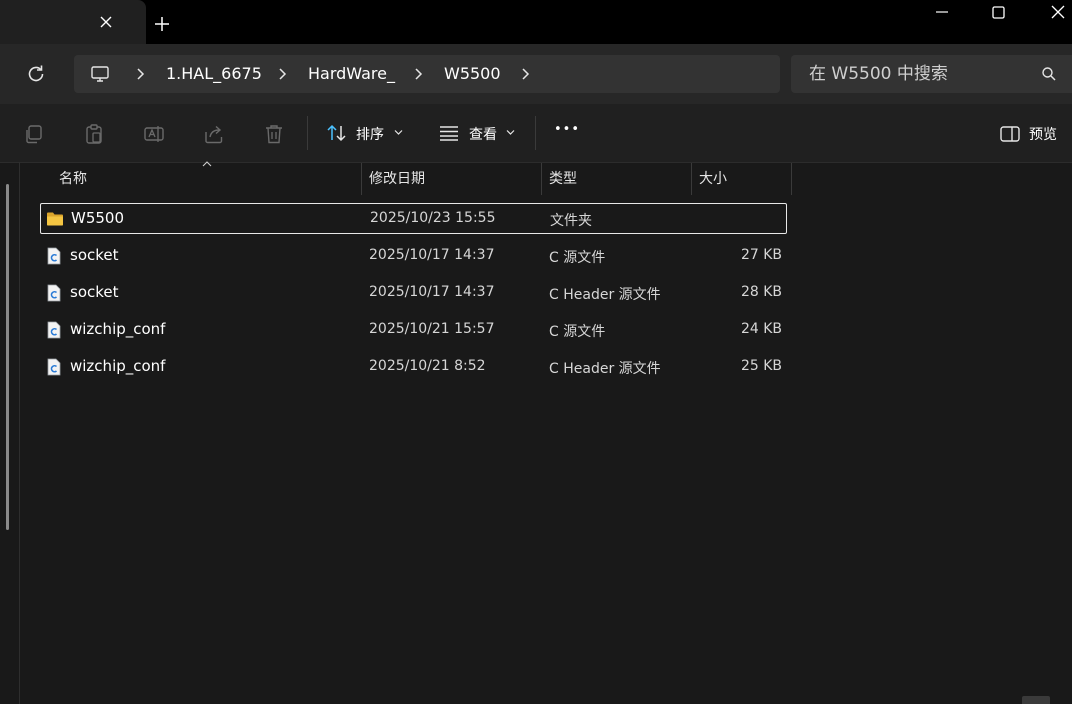 This screenshot has width=1072, height=704. What do you see at coordinates (214, 134) in the screenshot?
I see `share-icon` at bounding box center [214, 134].